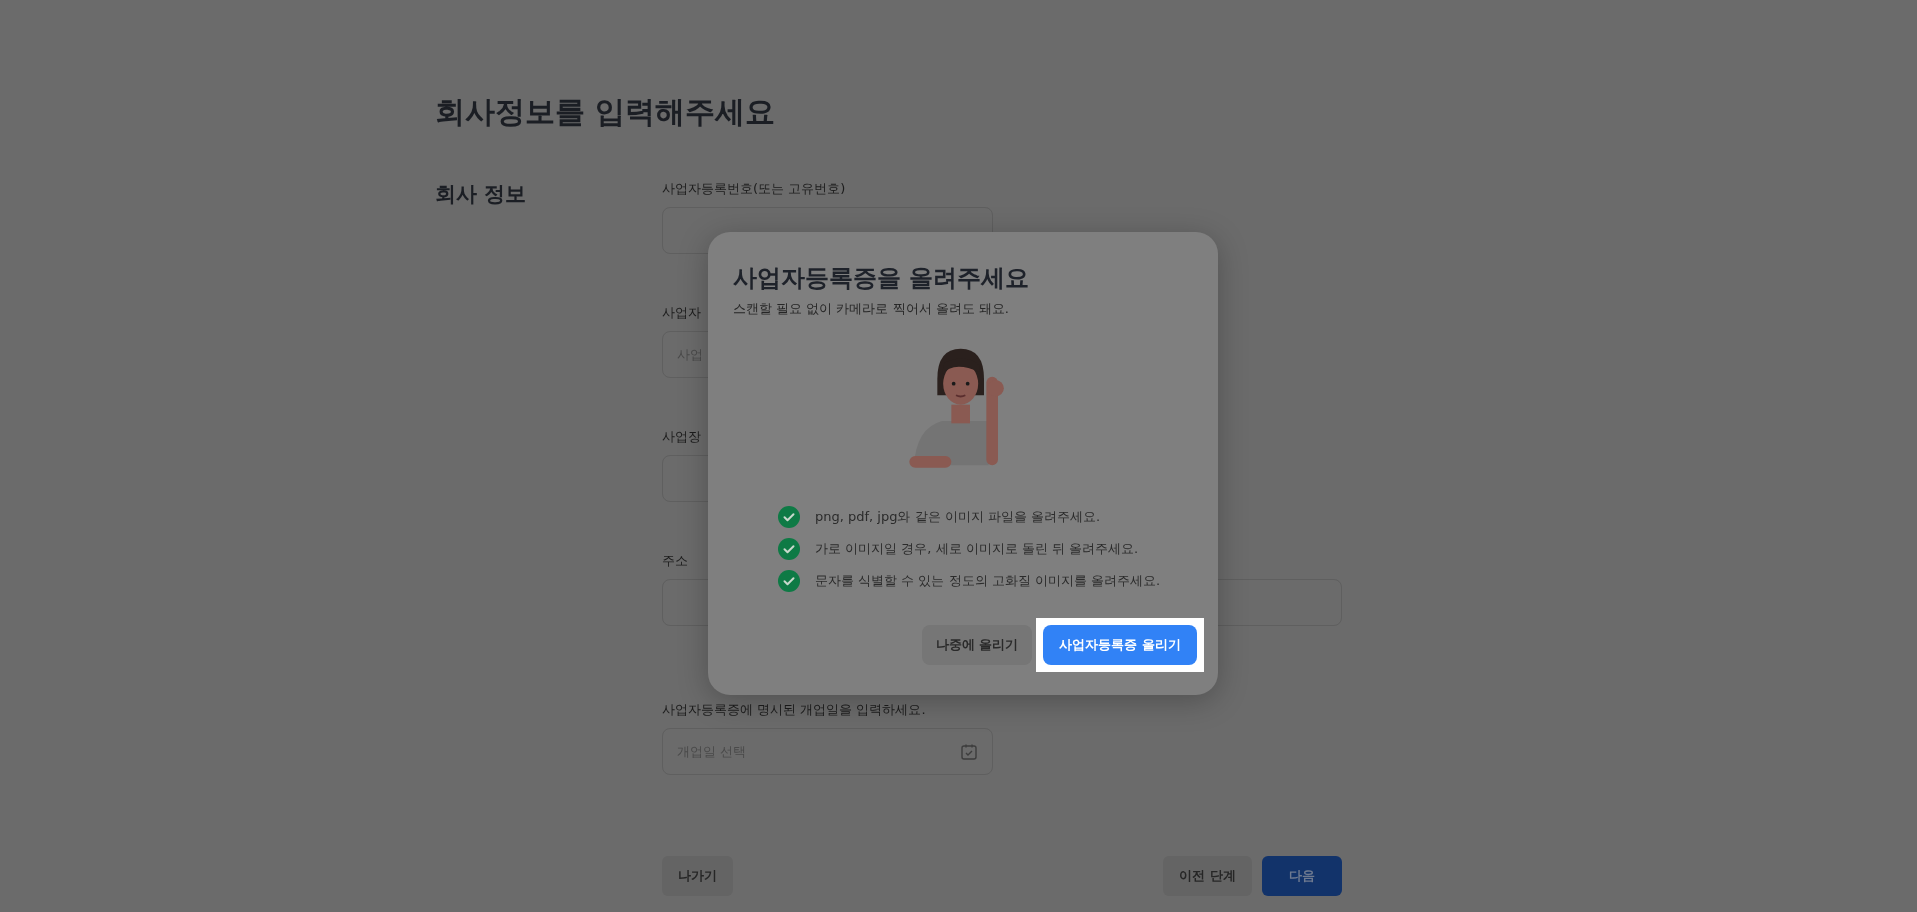  I want to click on page-title: 회사정보를 입력해주세요, so click(606, 112).